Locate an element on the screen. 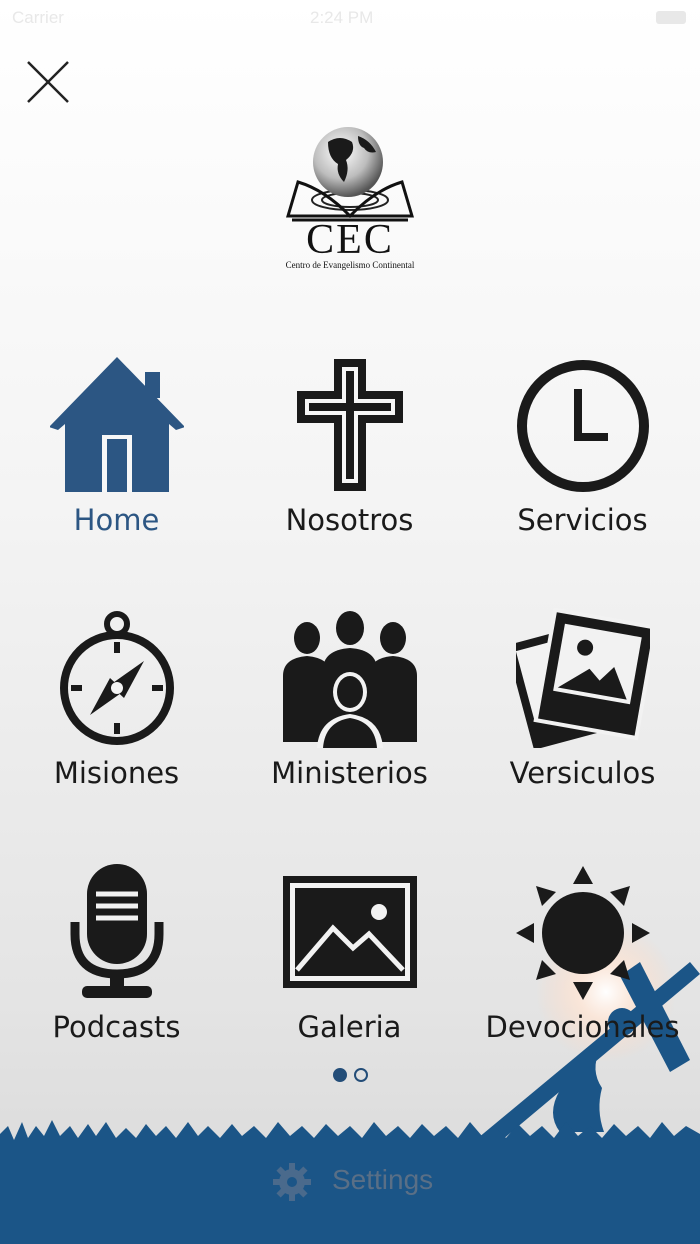 The image size is (700, 1244). church-logo: CEC Centro de Evangelismo Continental is located at coordinates (350, 199).